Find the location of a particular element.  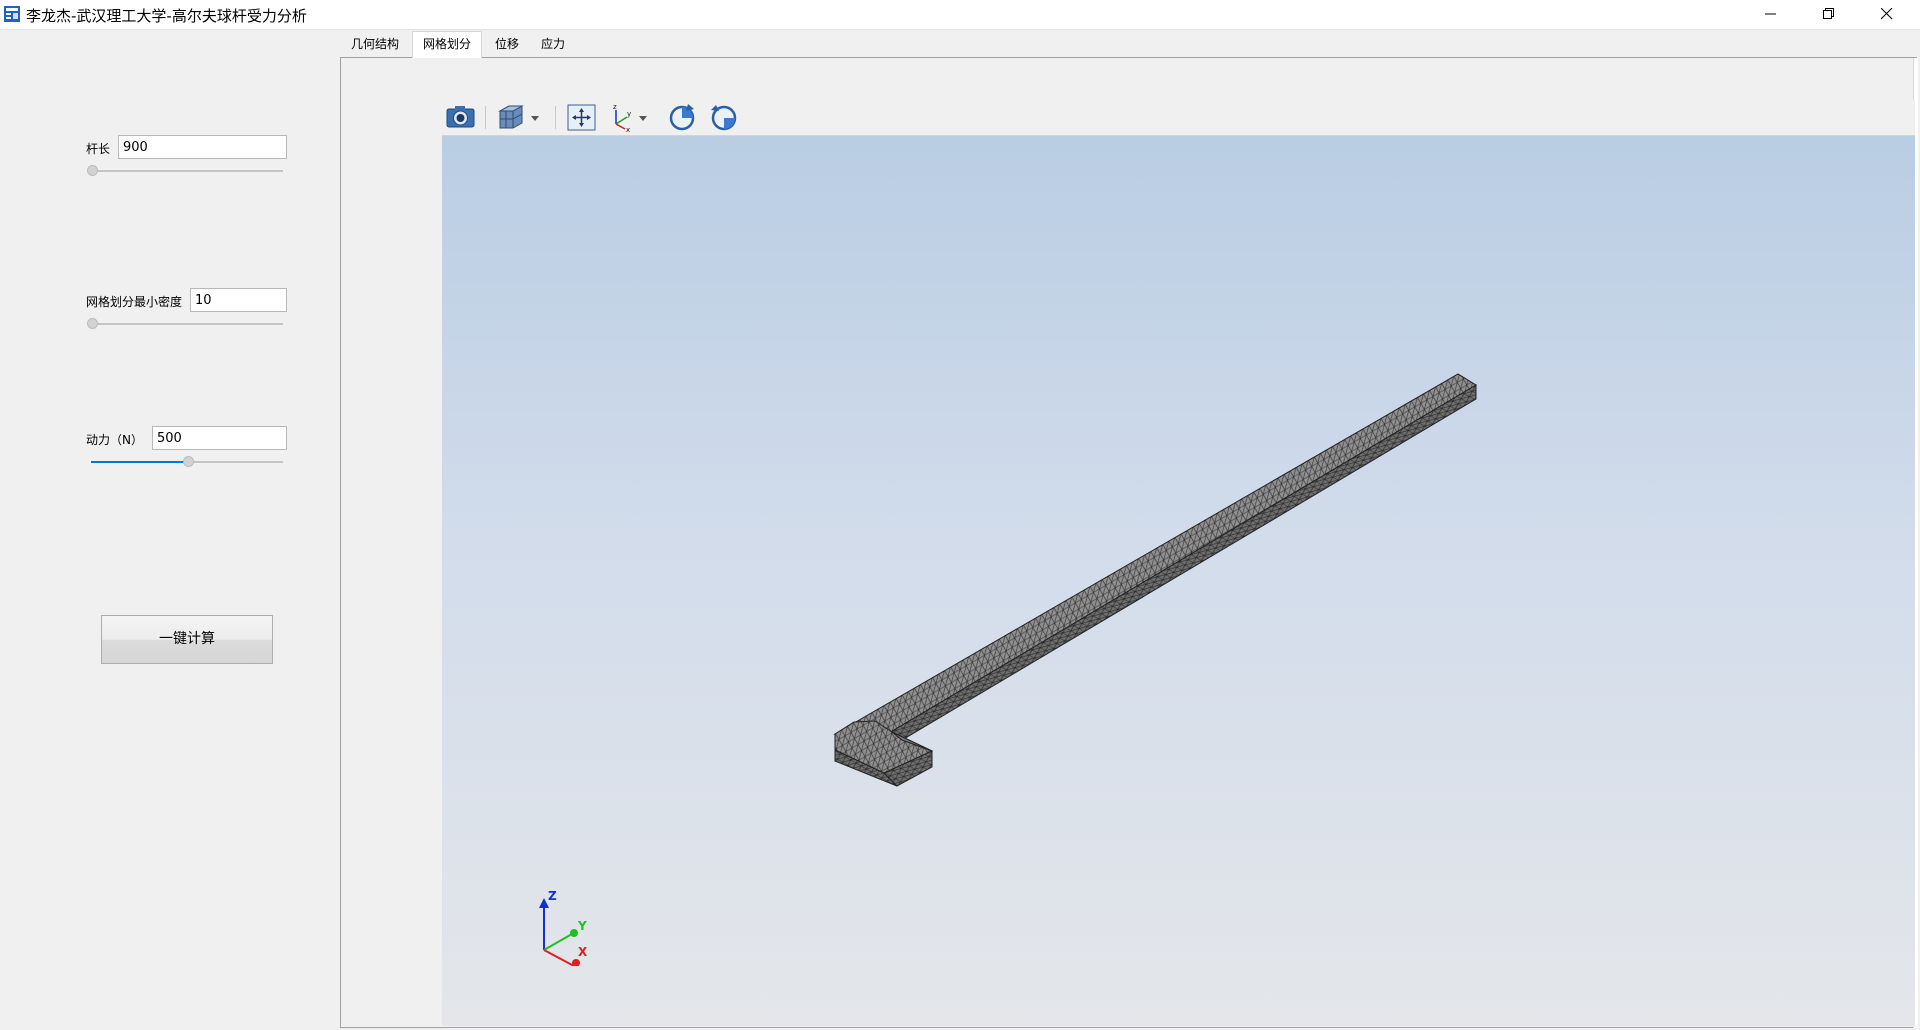

close-icon is located at coordinates (1887, 14).